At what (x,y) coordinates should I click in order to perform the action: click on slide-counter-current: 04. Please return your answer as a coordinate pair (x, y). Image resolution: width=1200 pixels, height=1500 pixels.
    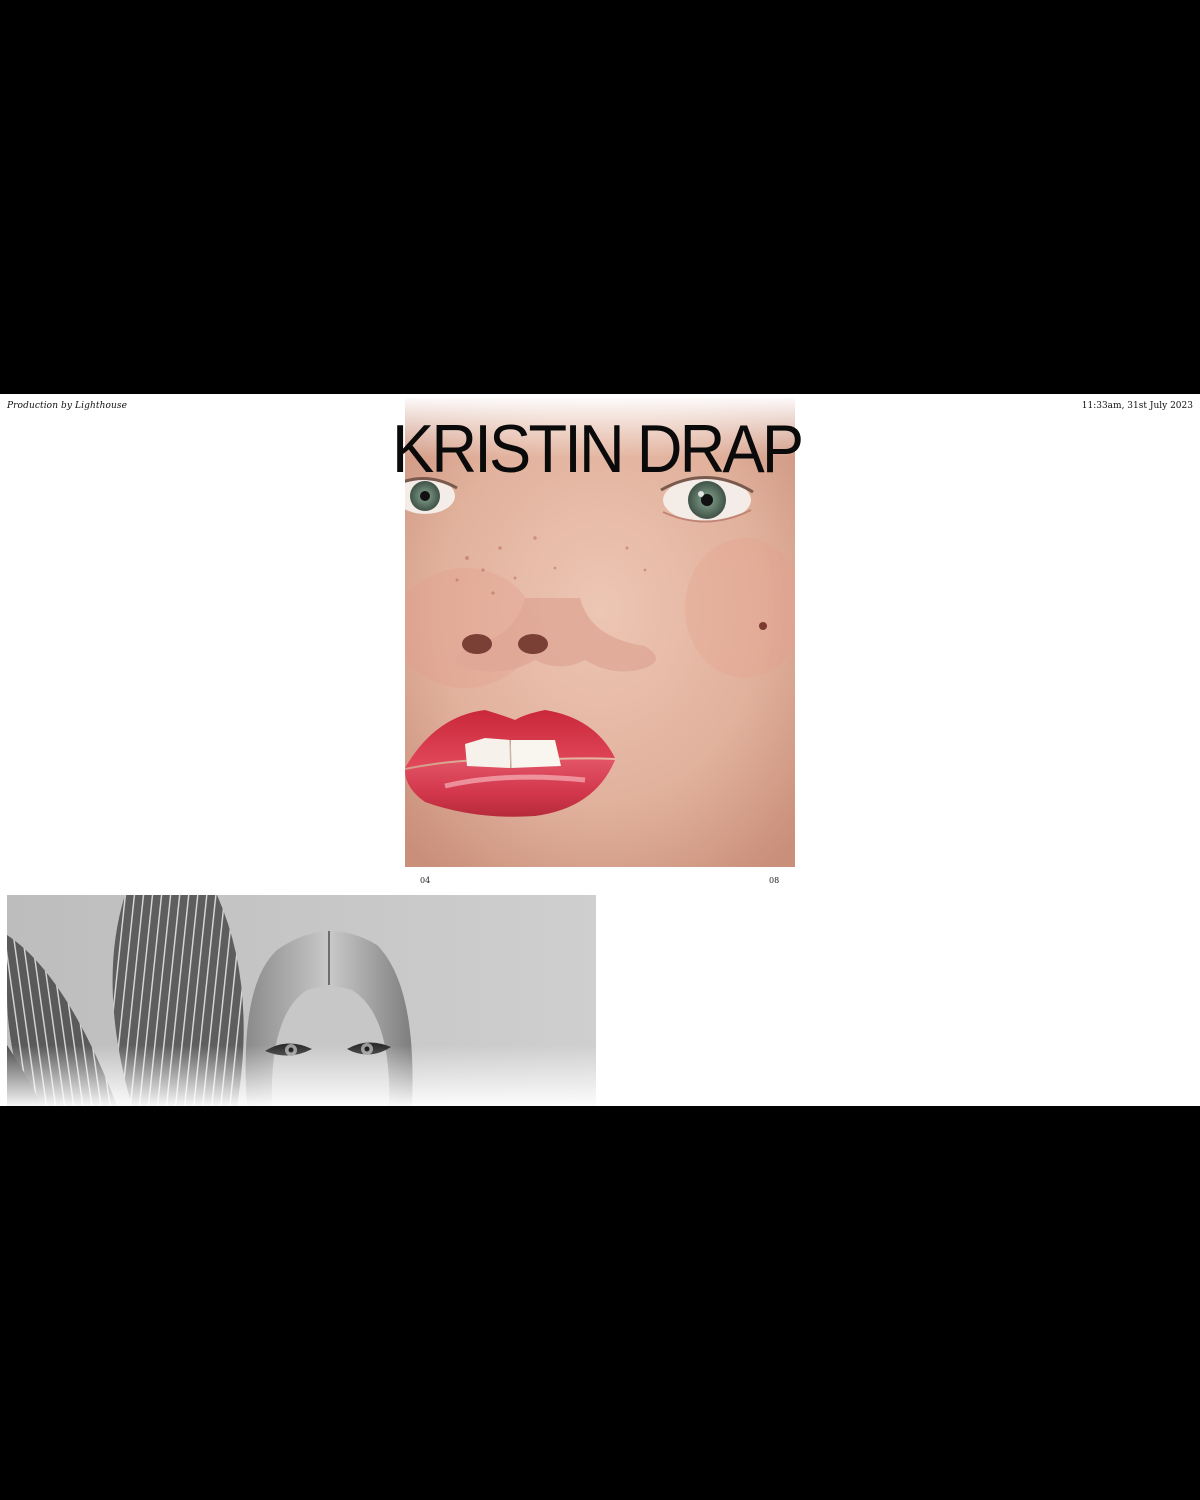
    Looking at the image, I should click on (425, 880).